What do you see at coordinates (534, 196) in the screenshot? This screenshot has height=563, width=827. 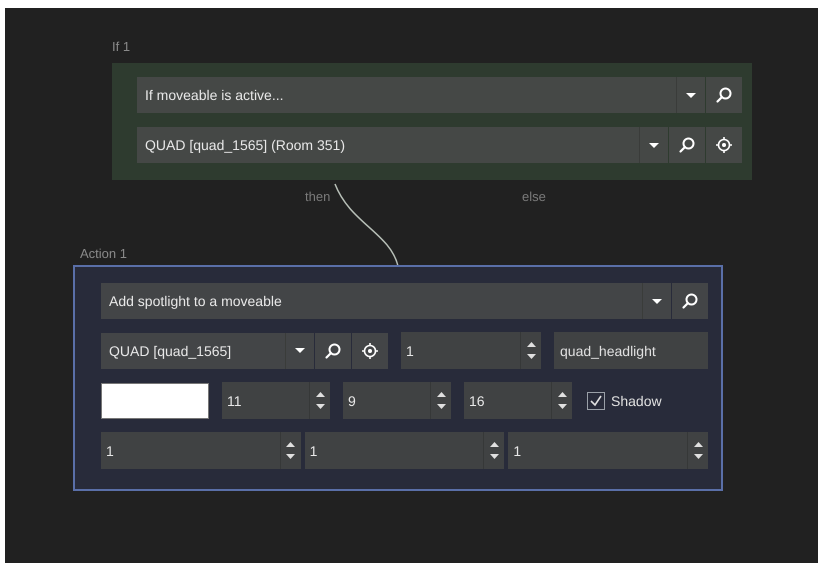 I see `branch-label: else` at bounding box center [534, 196].